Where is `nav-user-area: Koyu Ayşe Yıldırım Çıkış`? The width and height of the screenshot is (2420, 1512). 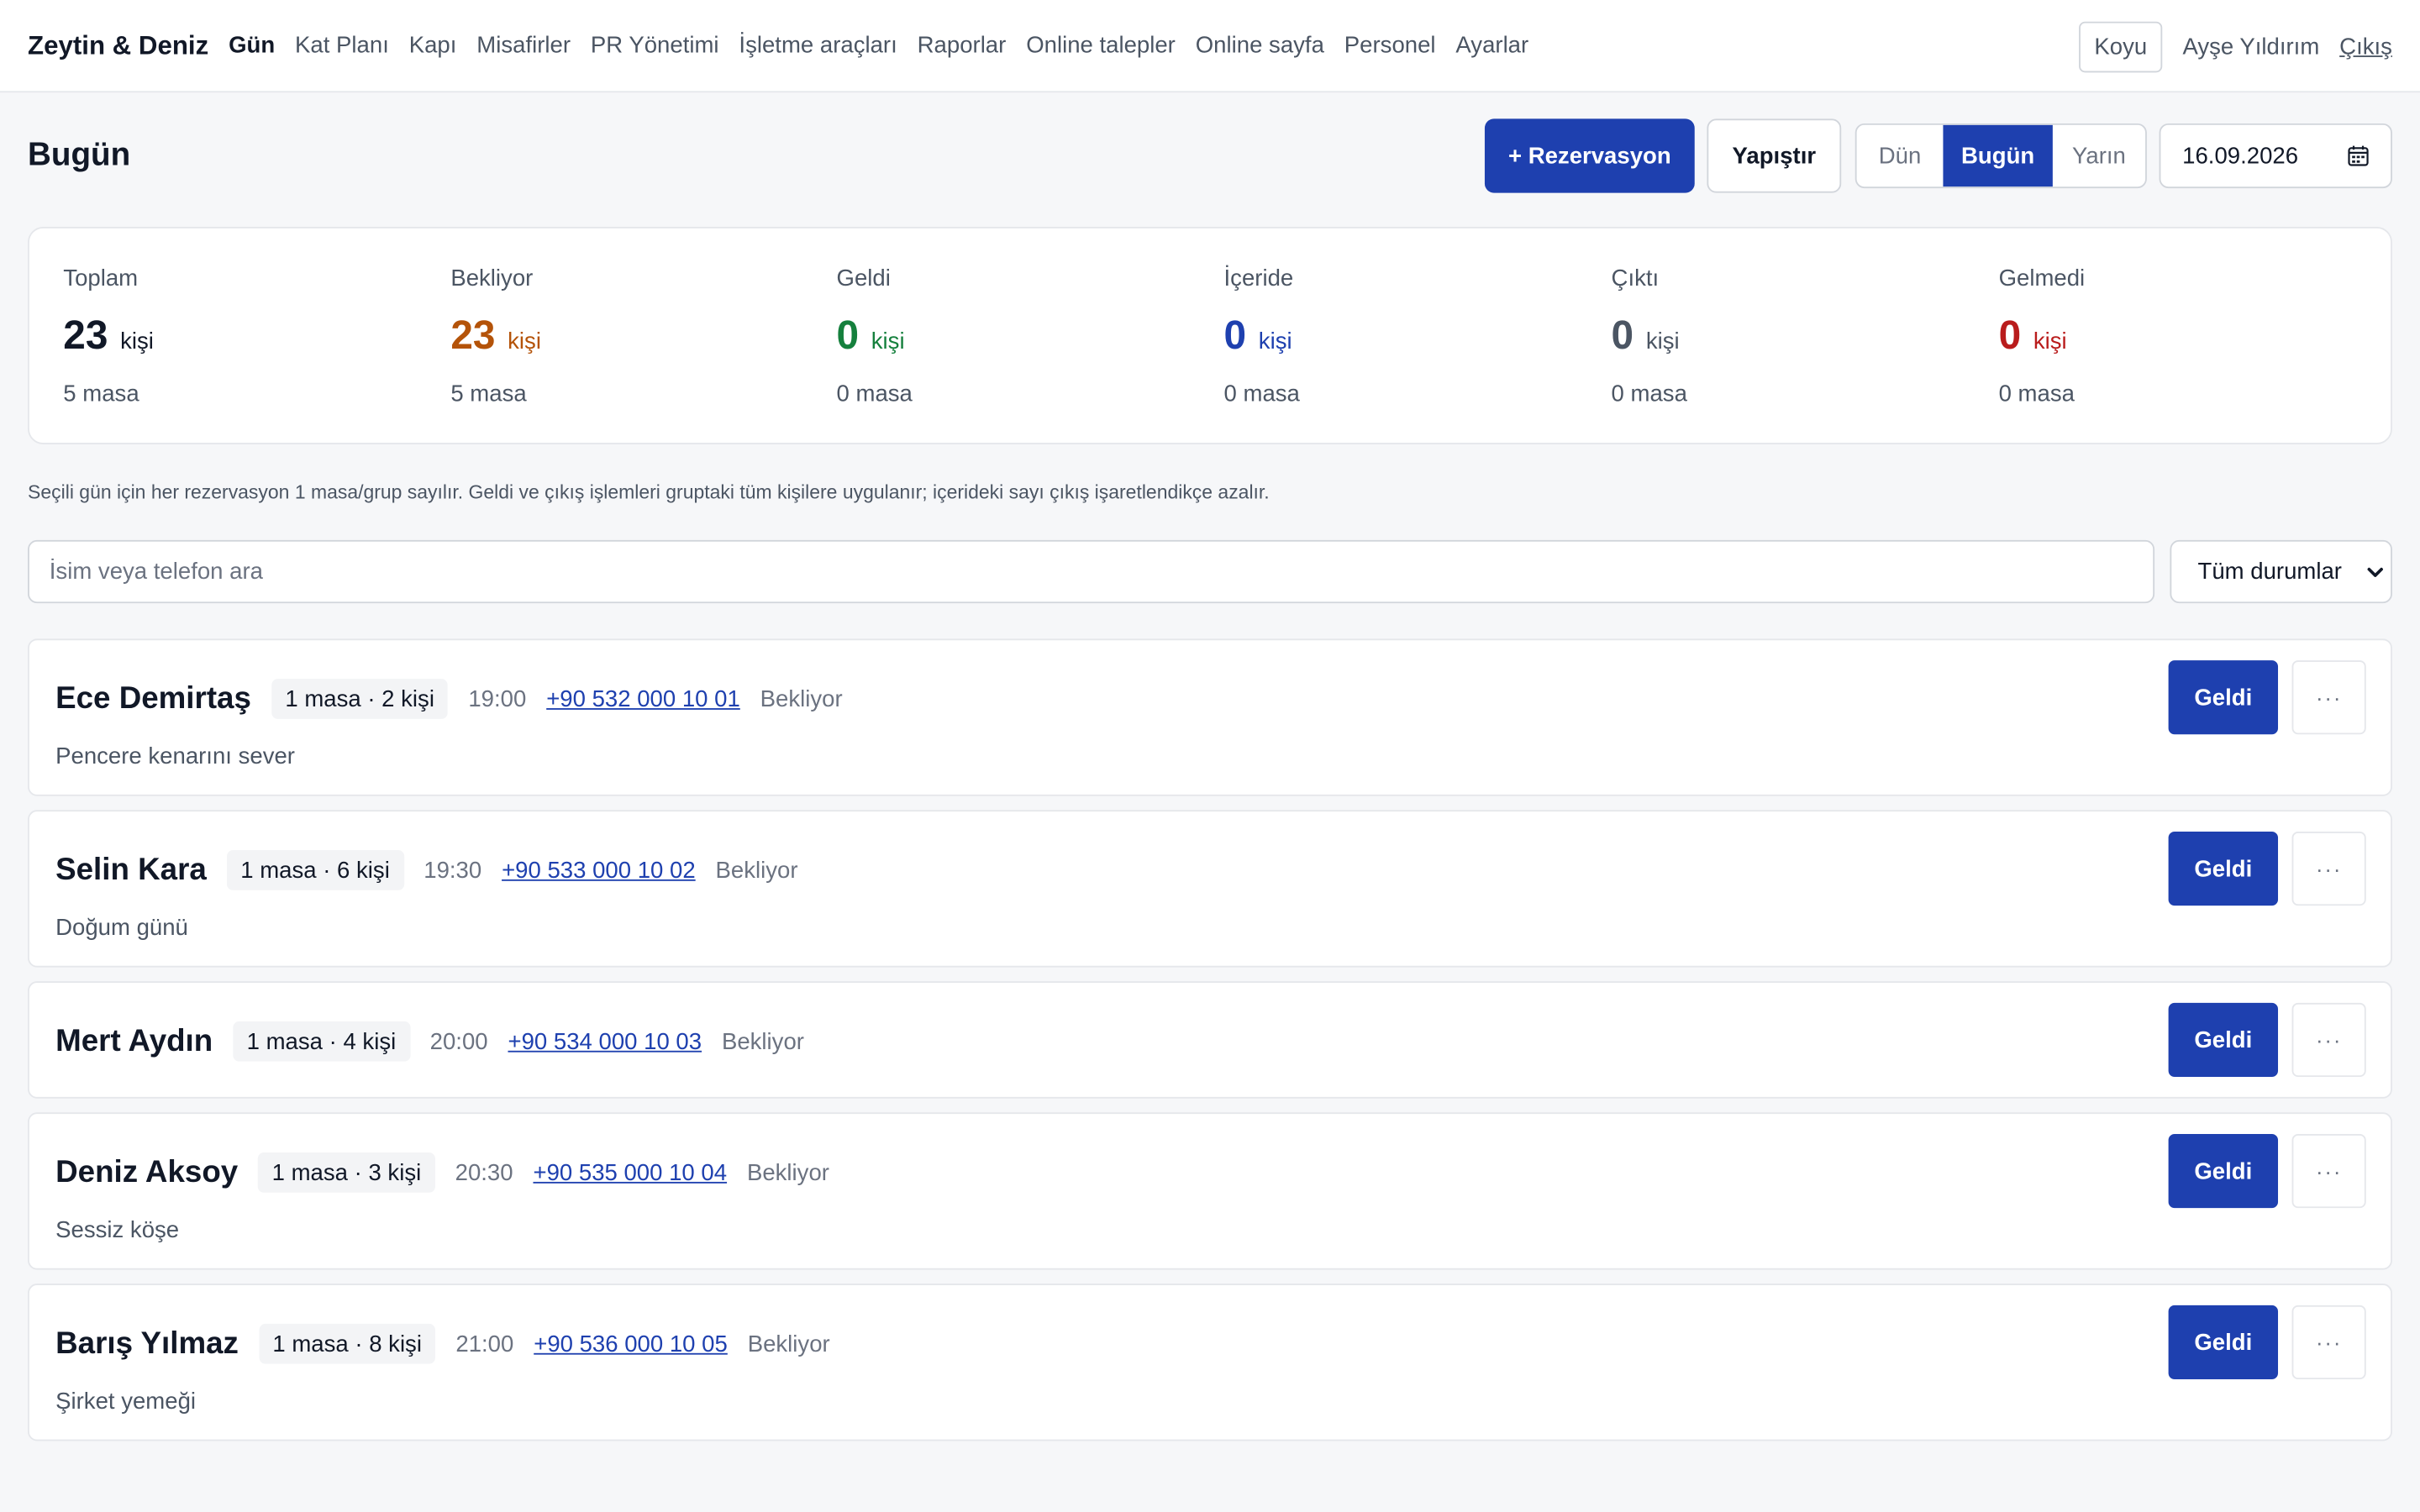
nav-user-area: Koyu Ayşe Yıldırım Çıkış is located at coordinates (2235, 46).